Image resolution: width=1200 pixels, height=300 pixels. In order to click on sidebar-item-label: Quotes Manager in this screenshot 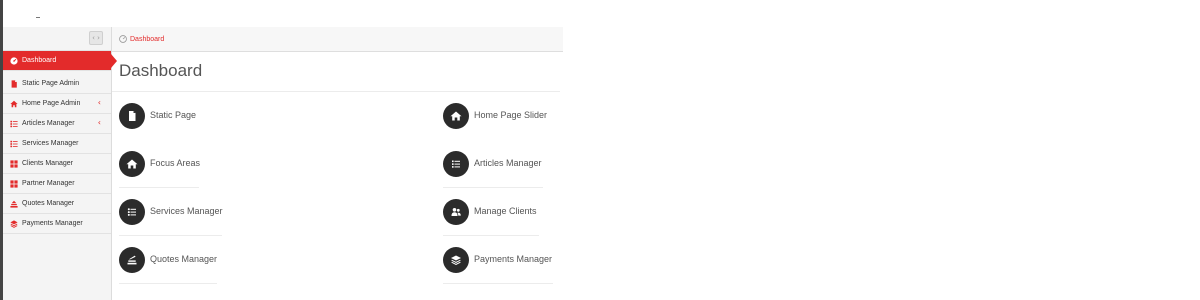, I will do `click(48, 203)`.